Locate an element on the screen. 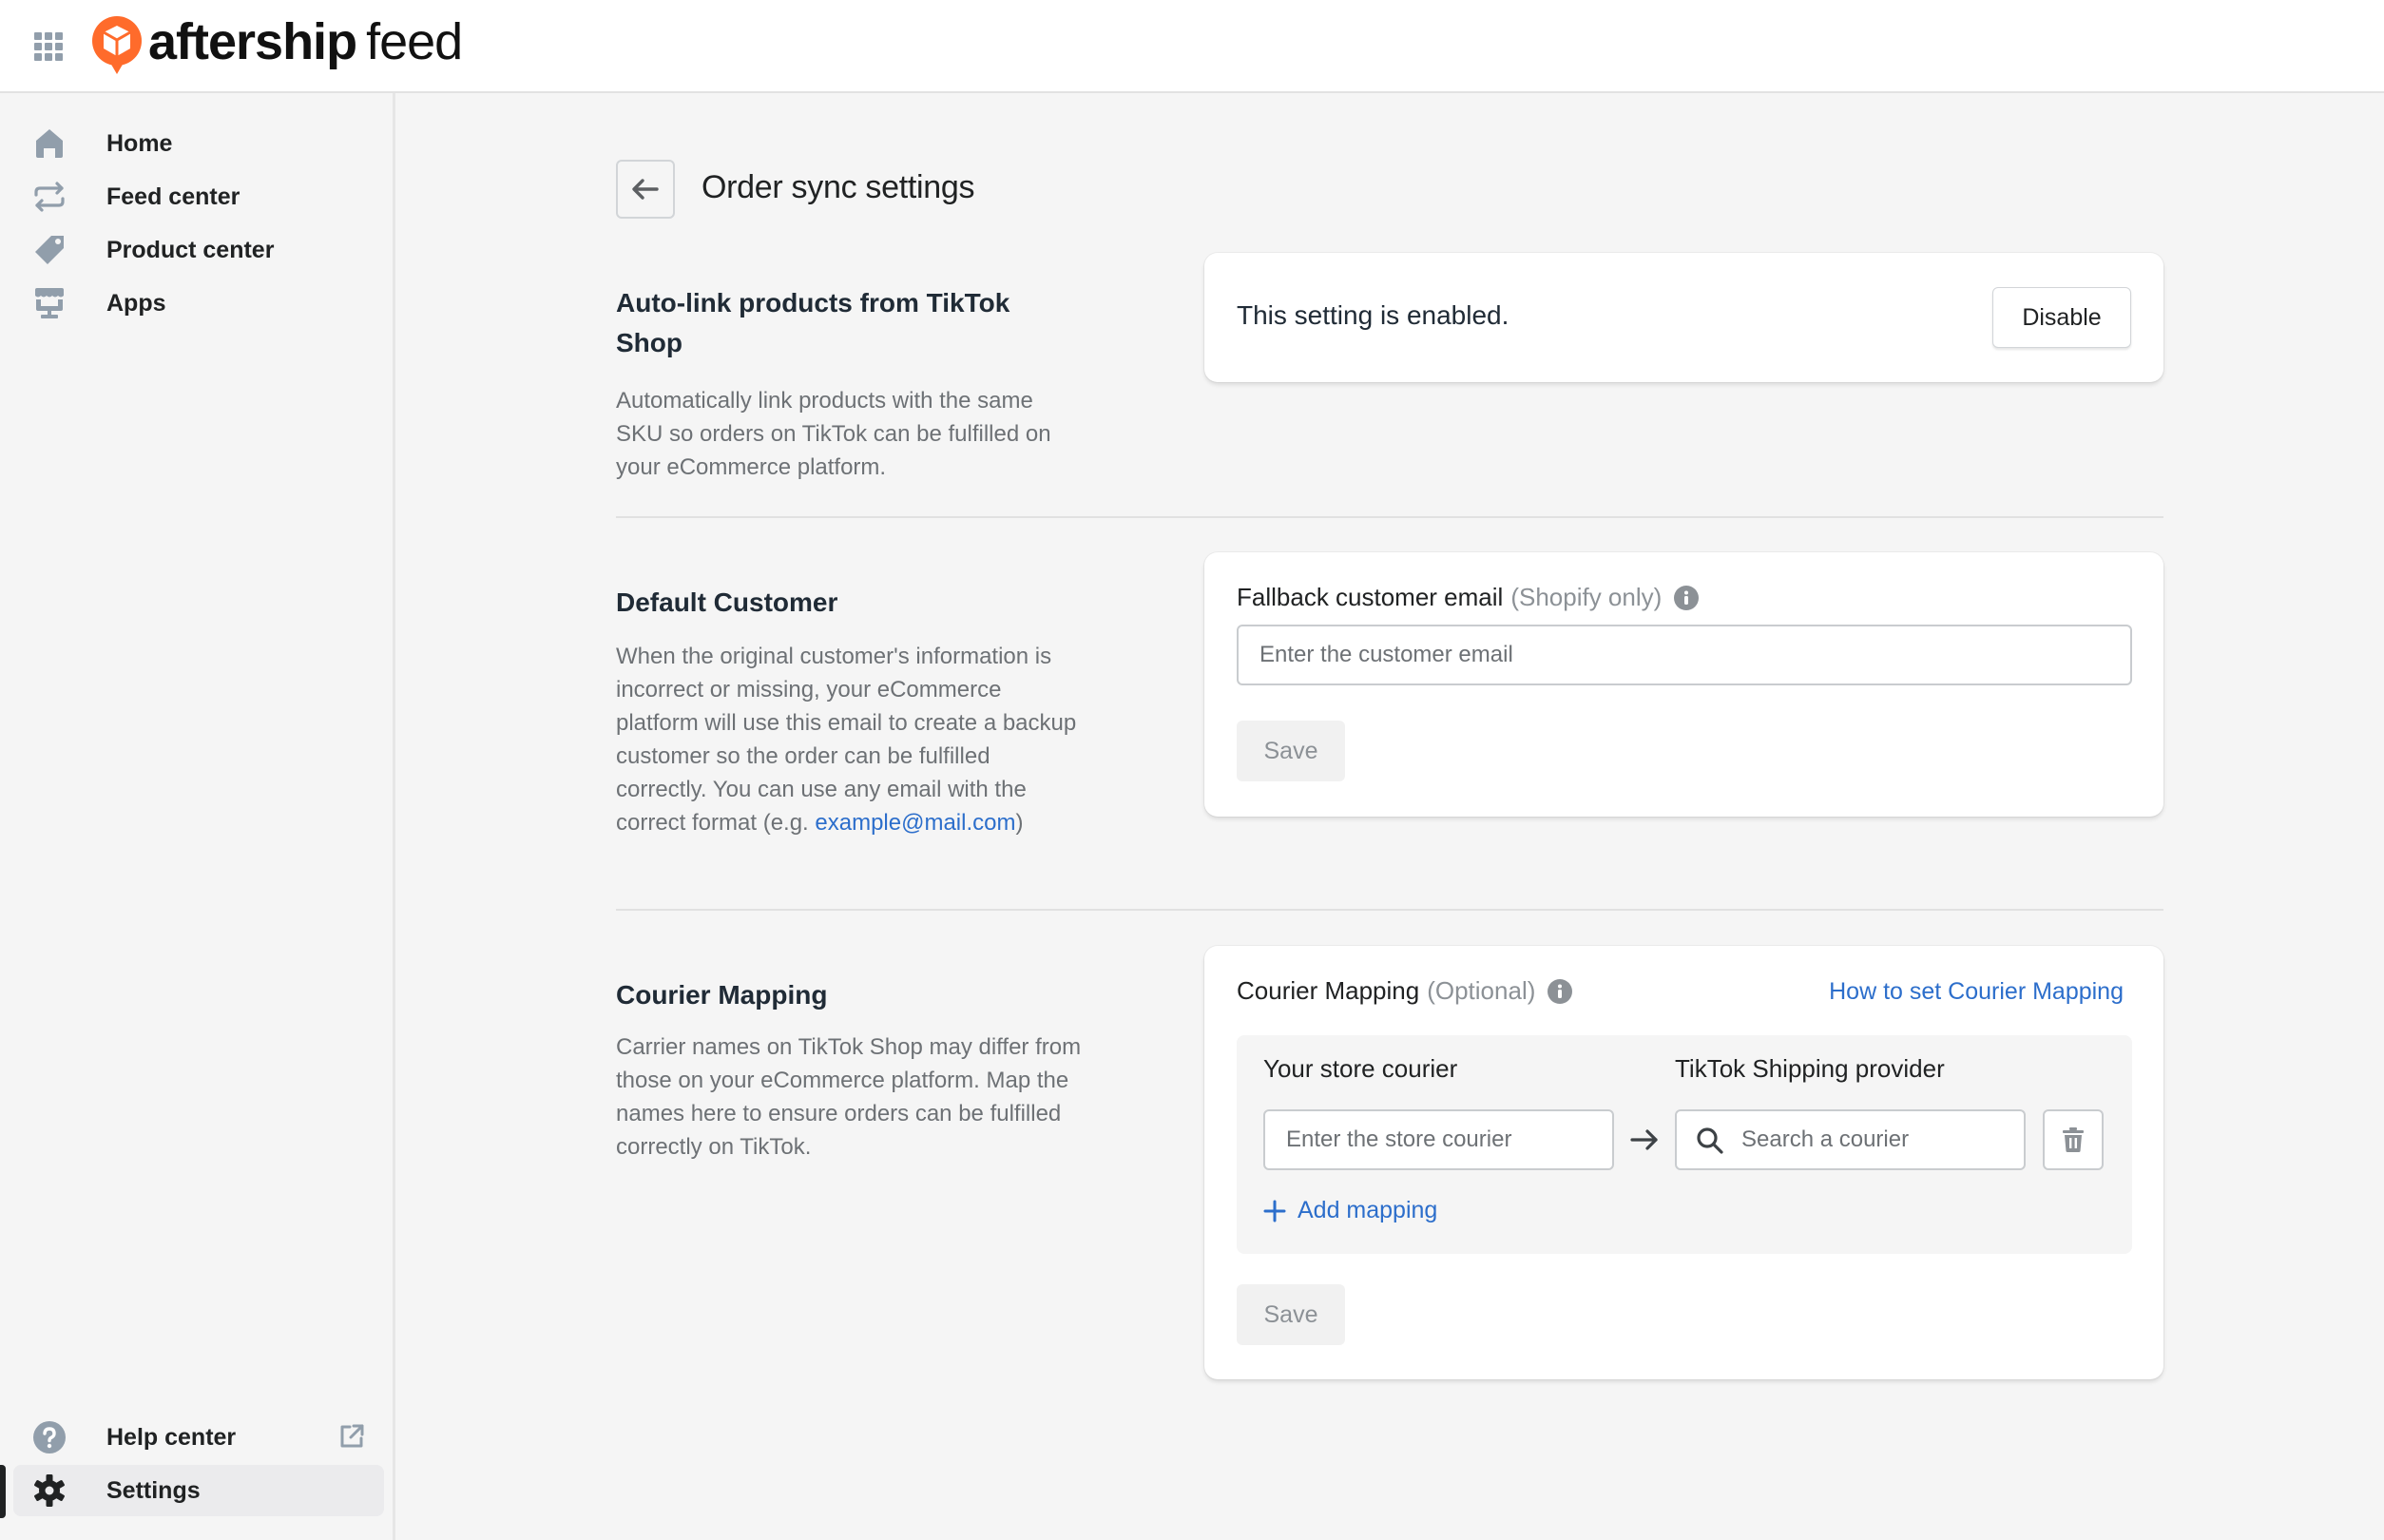 Image resolution: width=2384 pixels, height=1540 pixels. back-button is located at coordinates (645, 189).